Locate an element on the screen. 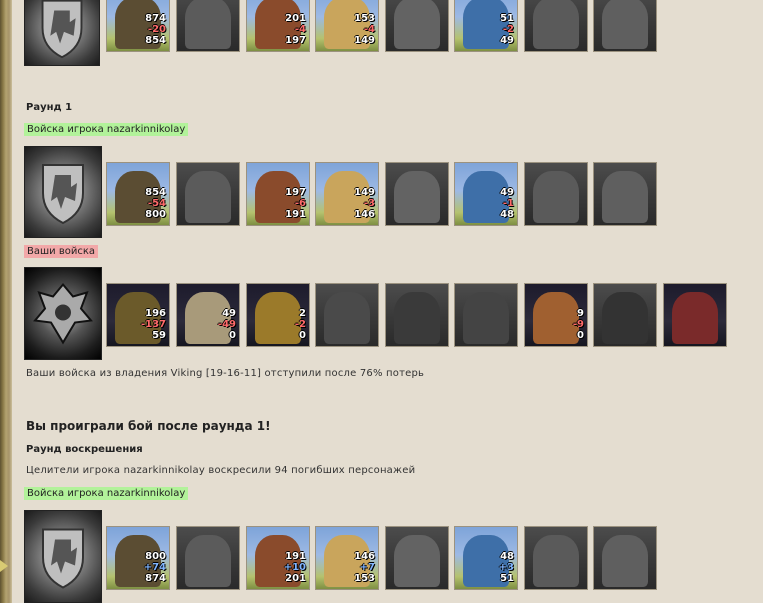 The height and width of the screenshot is (603, 763). scroll-arrow-icon is located at coordinates (4, 566).